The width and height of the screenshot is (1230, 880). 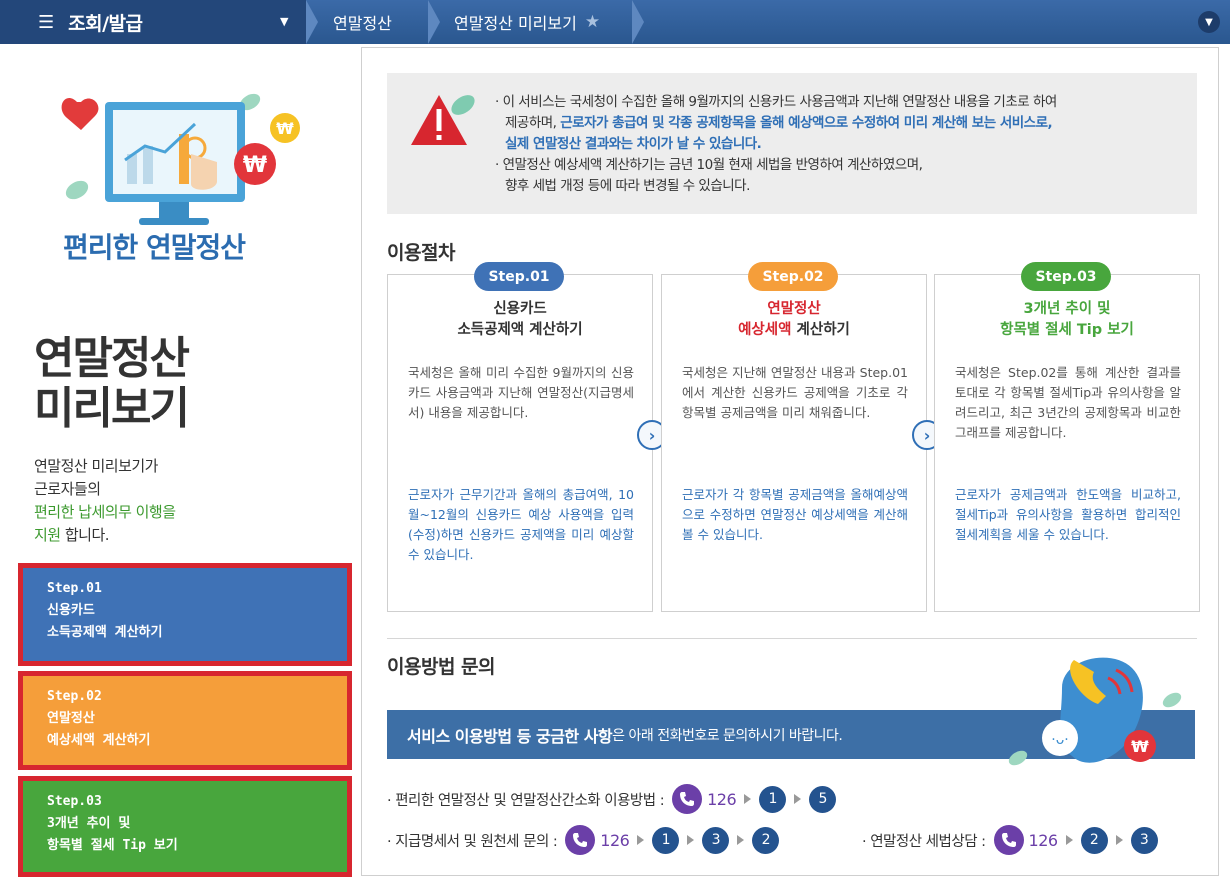 I want to click on card-title: 신용카드 소득공제액 계산하기, so click(x=520, y=320).